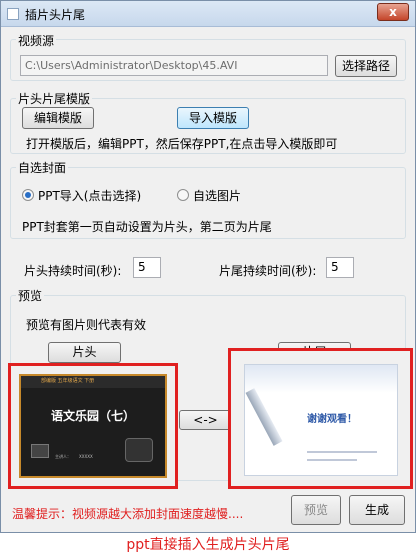  I want to click on swap-button: <->, so click(205, 420).